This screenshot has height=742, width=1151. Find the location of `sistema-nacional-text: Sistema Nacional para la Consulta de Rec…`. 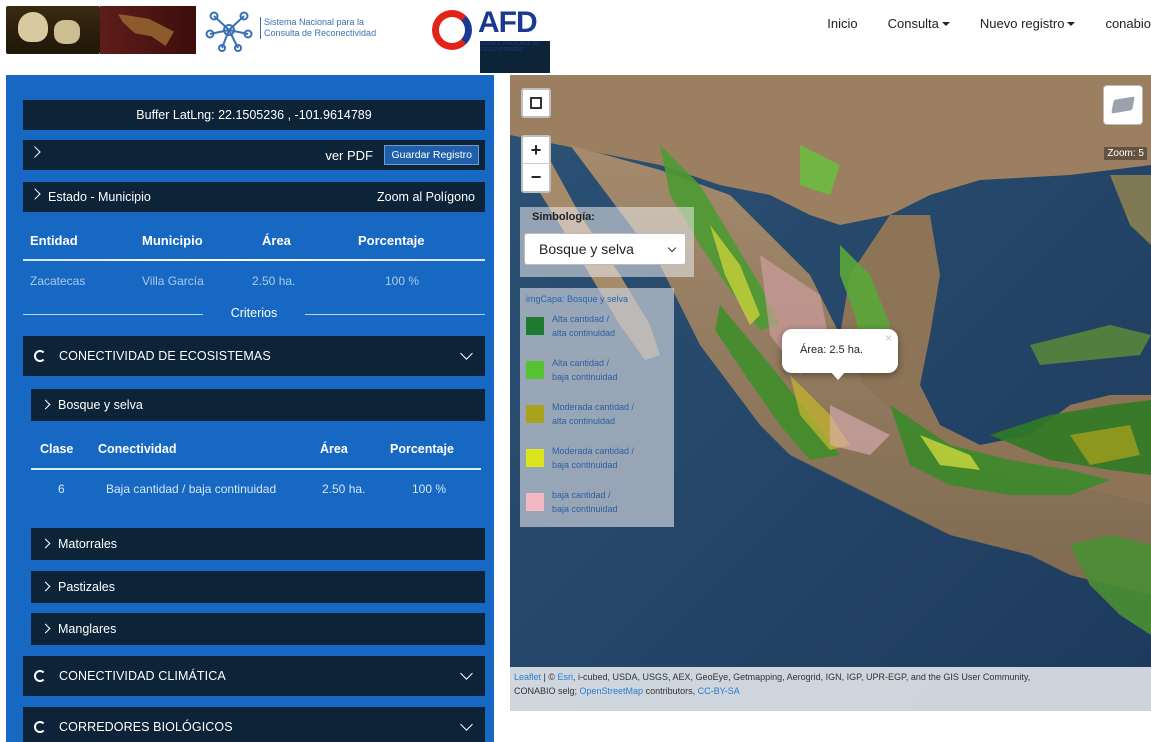

sistema-nacional-text: Sistema Nacional para la Consulta de Rec… is located at coordinates (330, 28).